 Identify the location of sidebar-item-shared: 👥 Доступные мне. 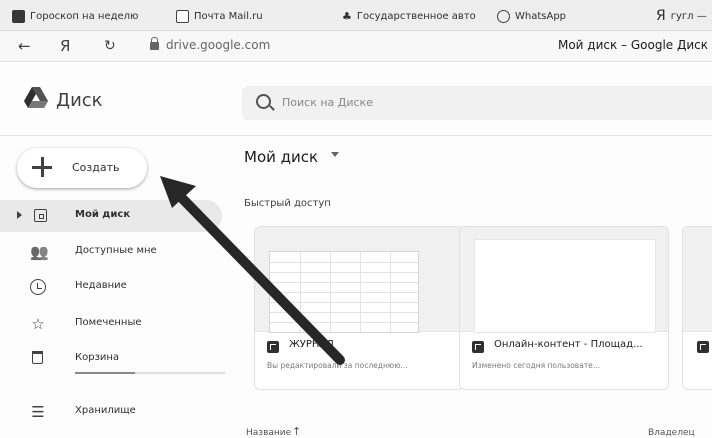
(111, 252).